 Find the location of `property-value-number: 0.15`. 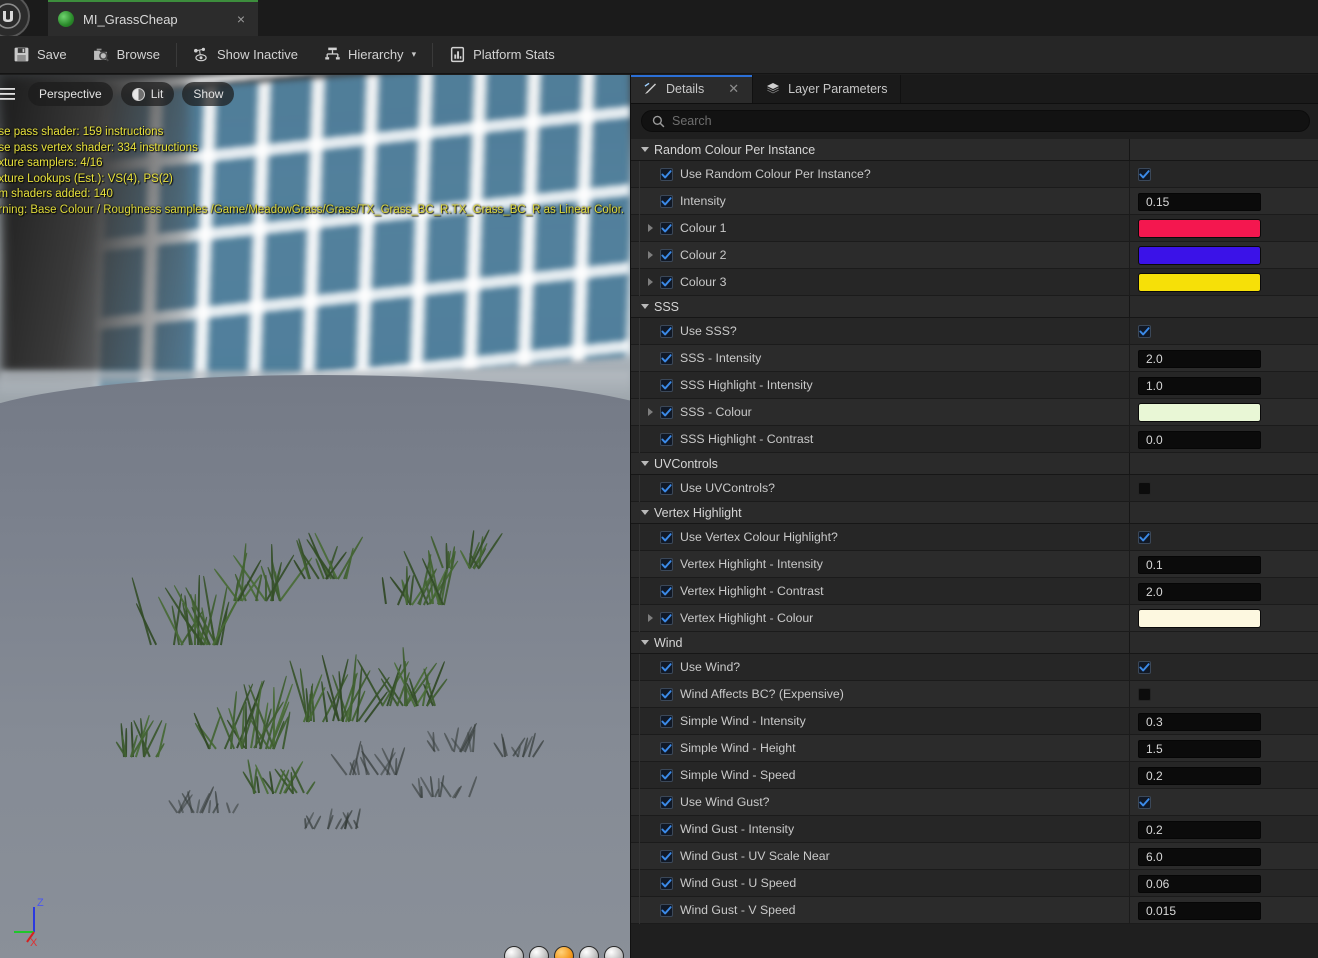

property-value-number: 0.15 is located at coordinates (1199, 201).